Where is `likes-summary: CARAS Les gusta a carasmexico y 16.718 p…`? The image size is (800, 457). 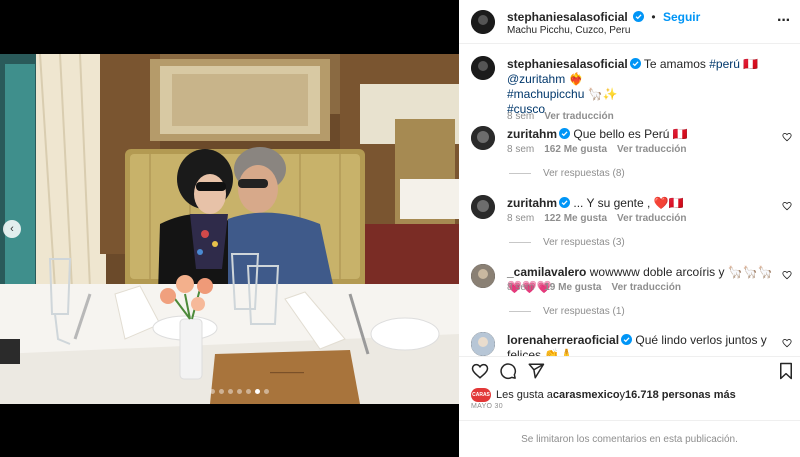 likes-summary: CARAS Les gusta a carasmexico y 16.718 p… is located at coordinates (603, 395).